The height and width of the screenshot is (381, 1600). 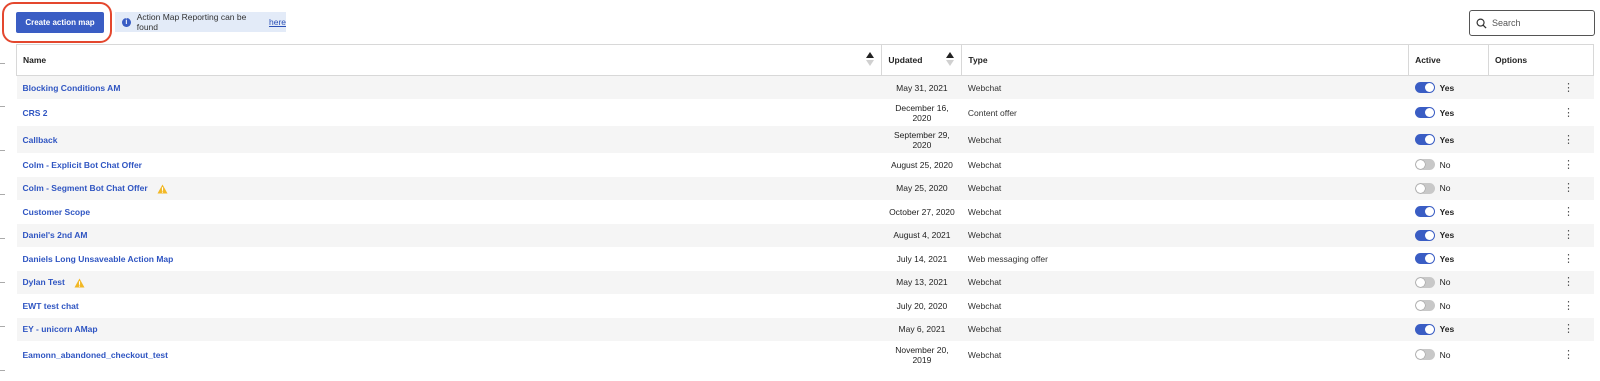 What do you see at coordinates (85, 188) in the screenshot?
I see `action-map-link: Colm - Segment Bot Chat Offer` at bounding box center [85, 188].